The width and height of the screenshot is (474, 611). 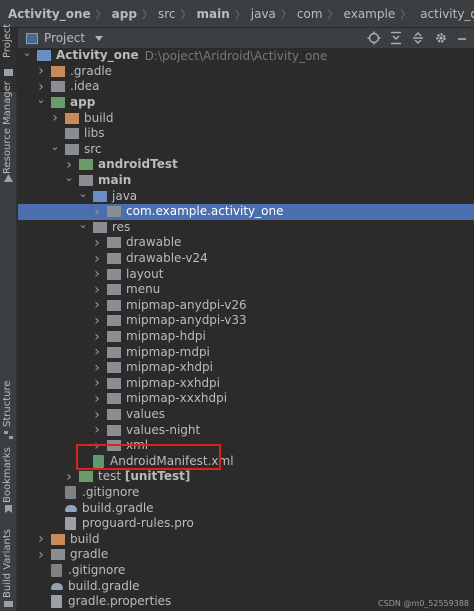 I want to click on tree-row: ⌄ app, so click(x=246, y=102).